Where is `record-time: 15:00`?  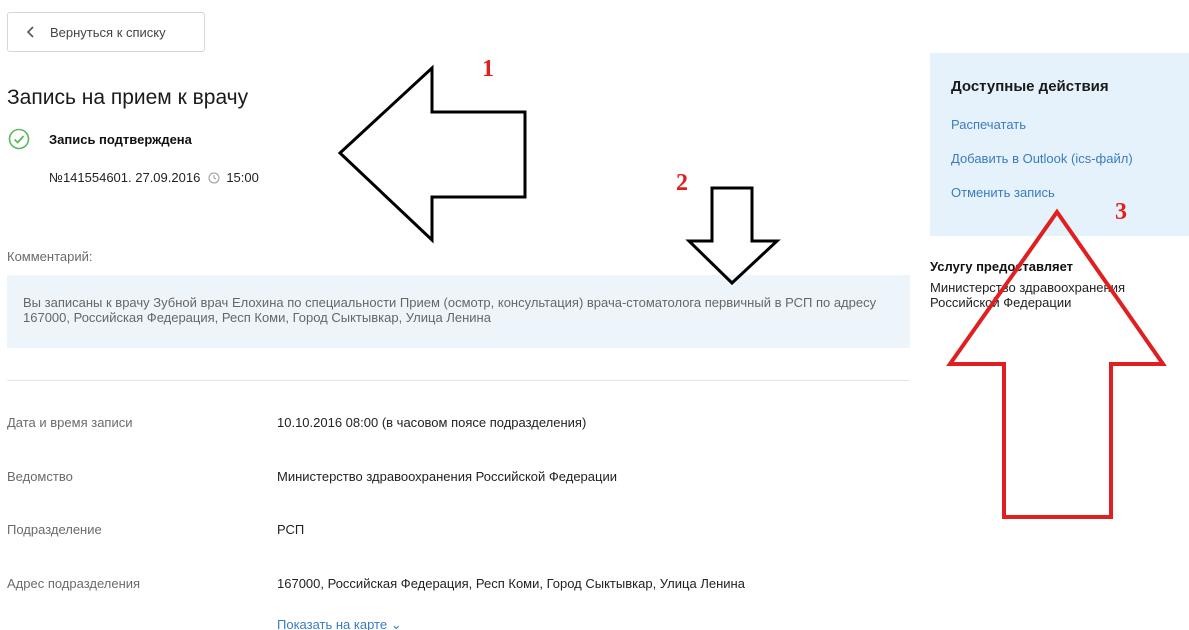
record-time: 15:00 is located at coordinates (242, 177).